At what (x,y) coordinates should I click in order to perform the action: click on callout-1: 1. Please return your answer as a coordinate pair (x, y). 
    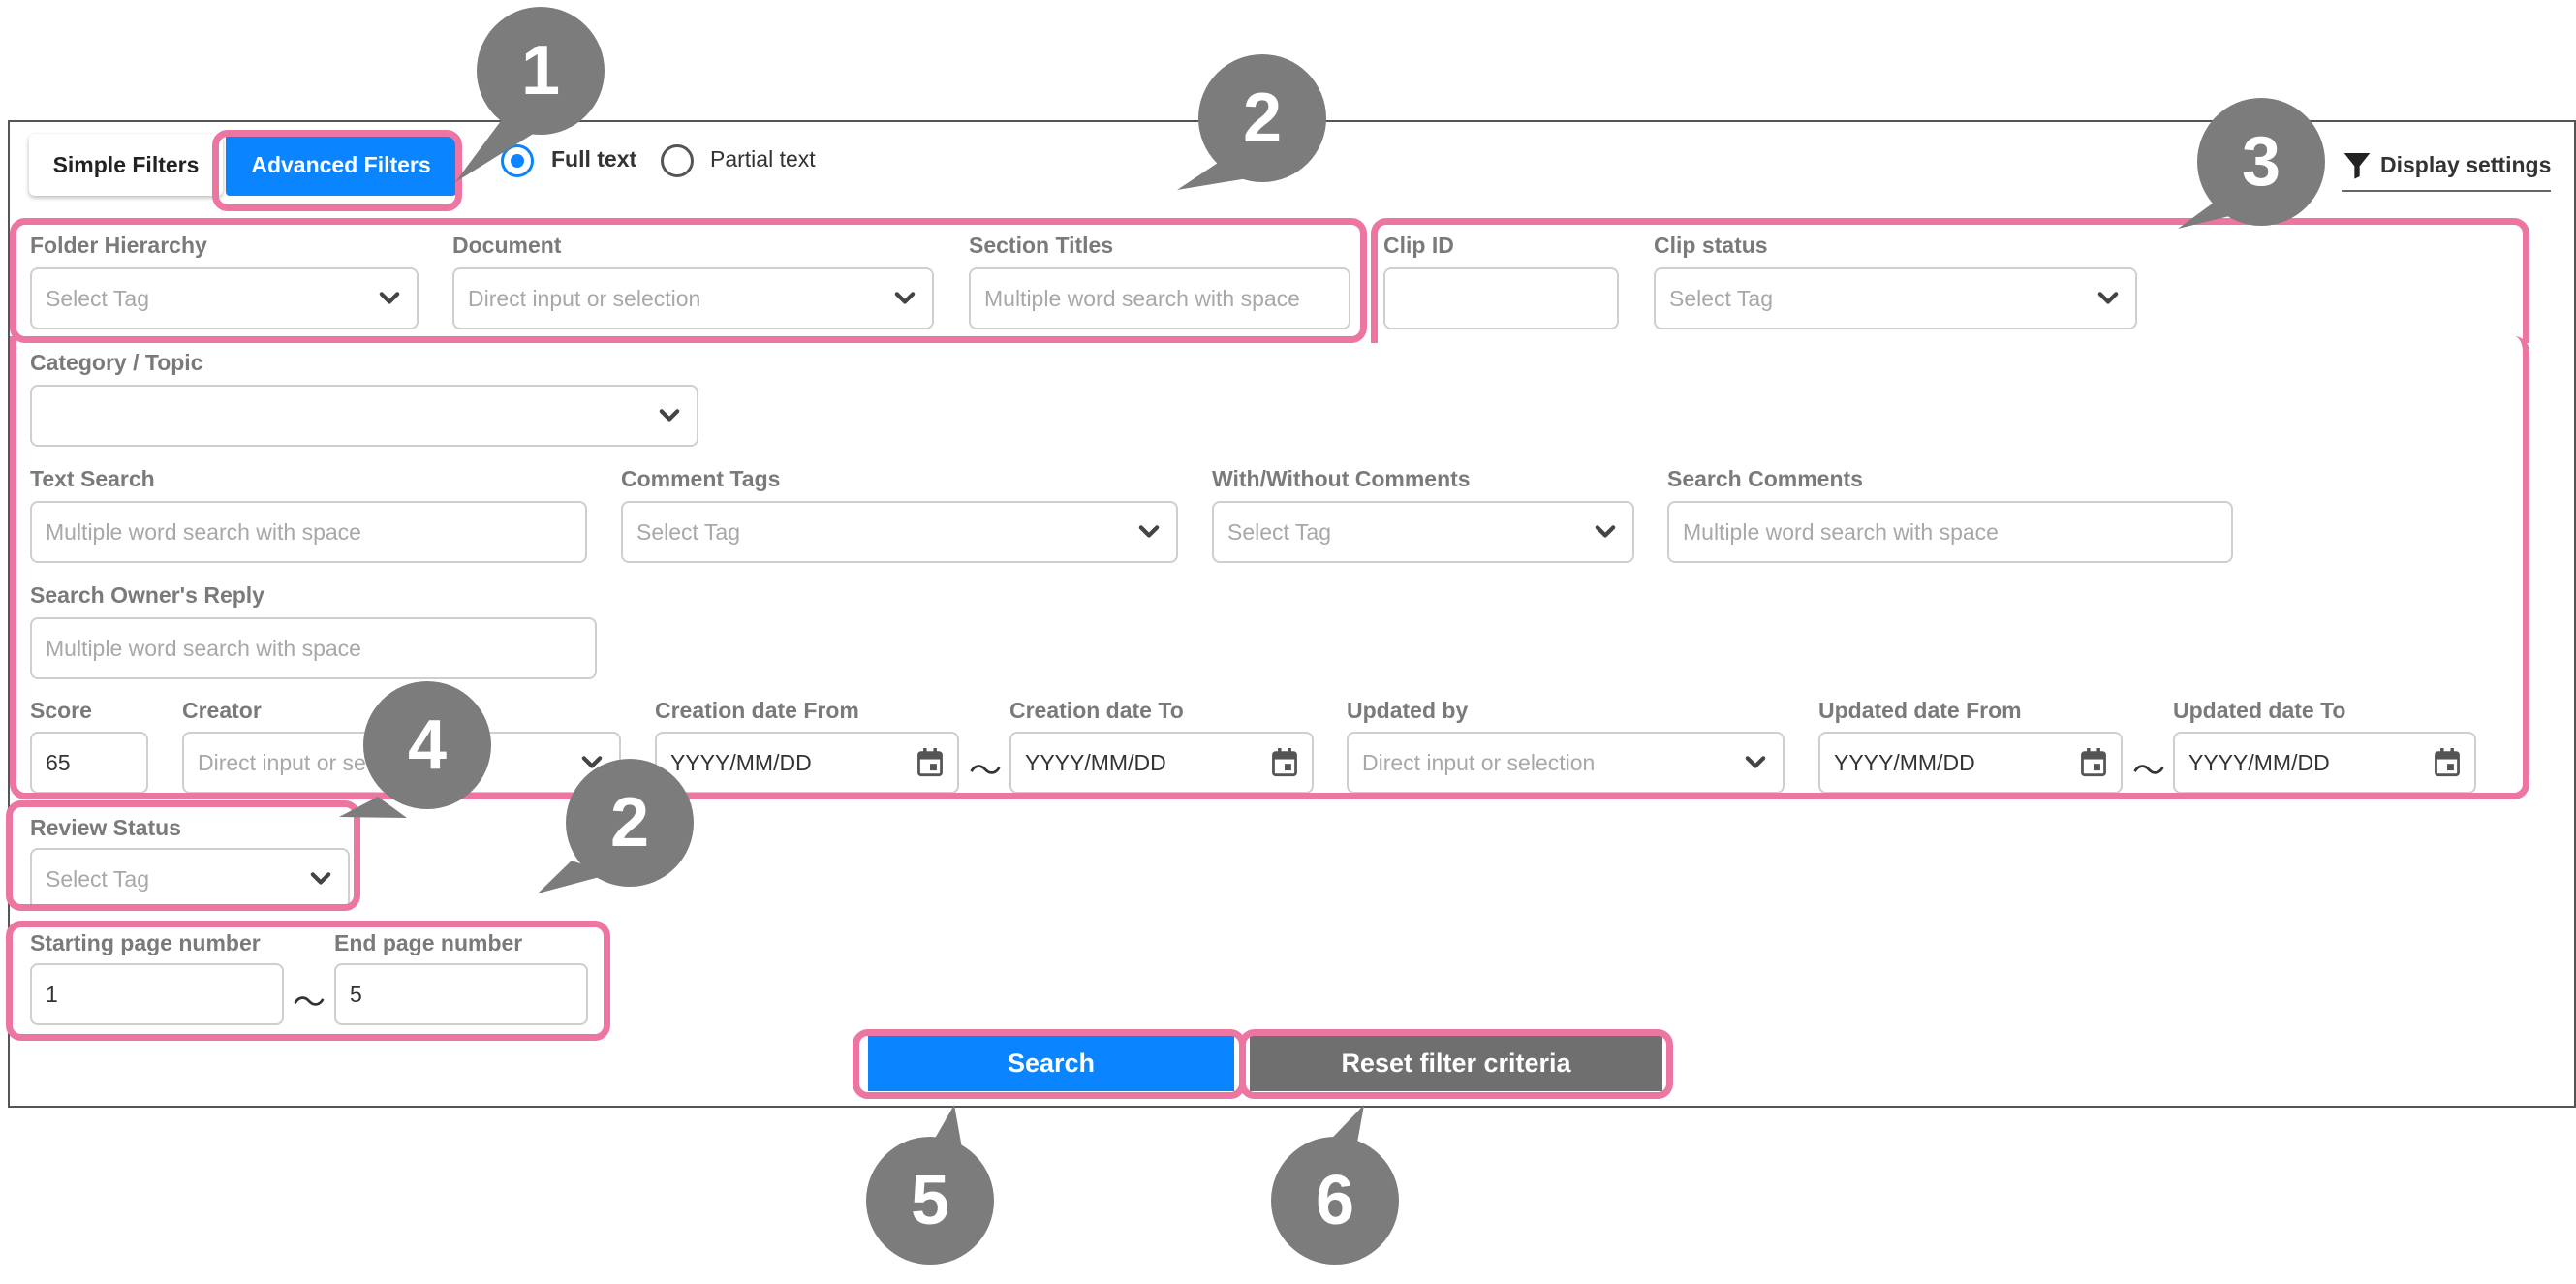
    Looking at the image, I should click on (541, 71).